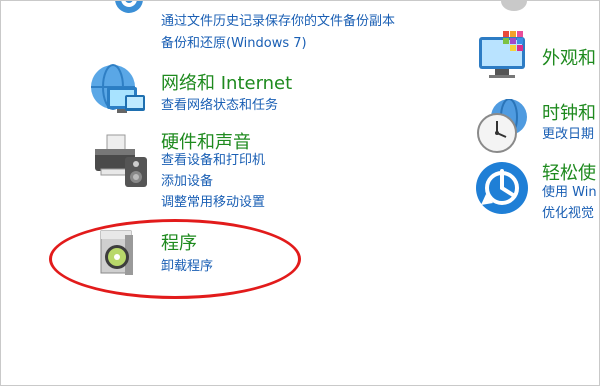  Describe the element at coordinates (569, 172) in the screenshot. I see `ease-title: 轻松使` at that location.